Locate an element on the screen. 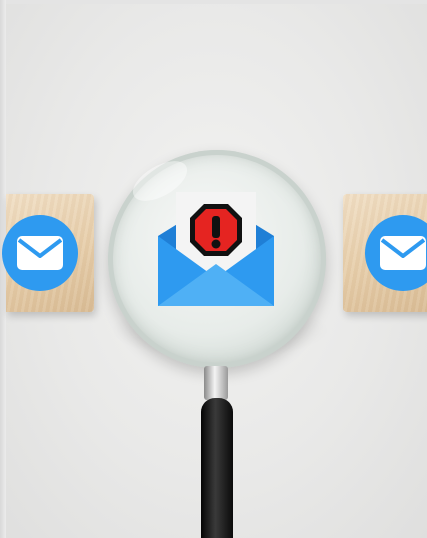 The image size is (427, 538). envelope-alert-icon is located at coordinates (216, 249).